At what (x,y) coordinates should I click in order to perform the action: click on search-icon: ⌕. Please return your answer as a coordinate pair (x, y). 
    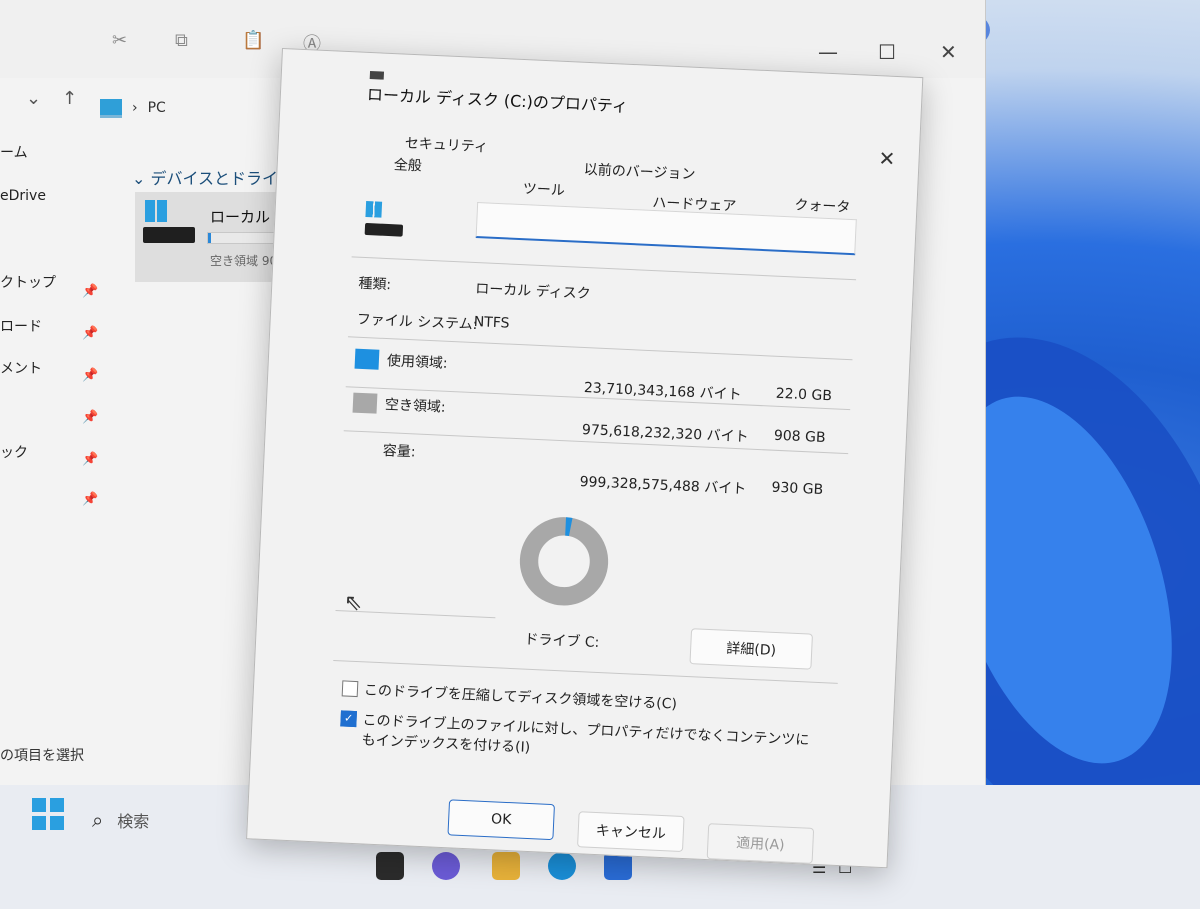
    Looking at the image, I should click on (98, 820).